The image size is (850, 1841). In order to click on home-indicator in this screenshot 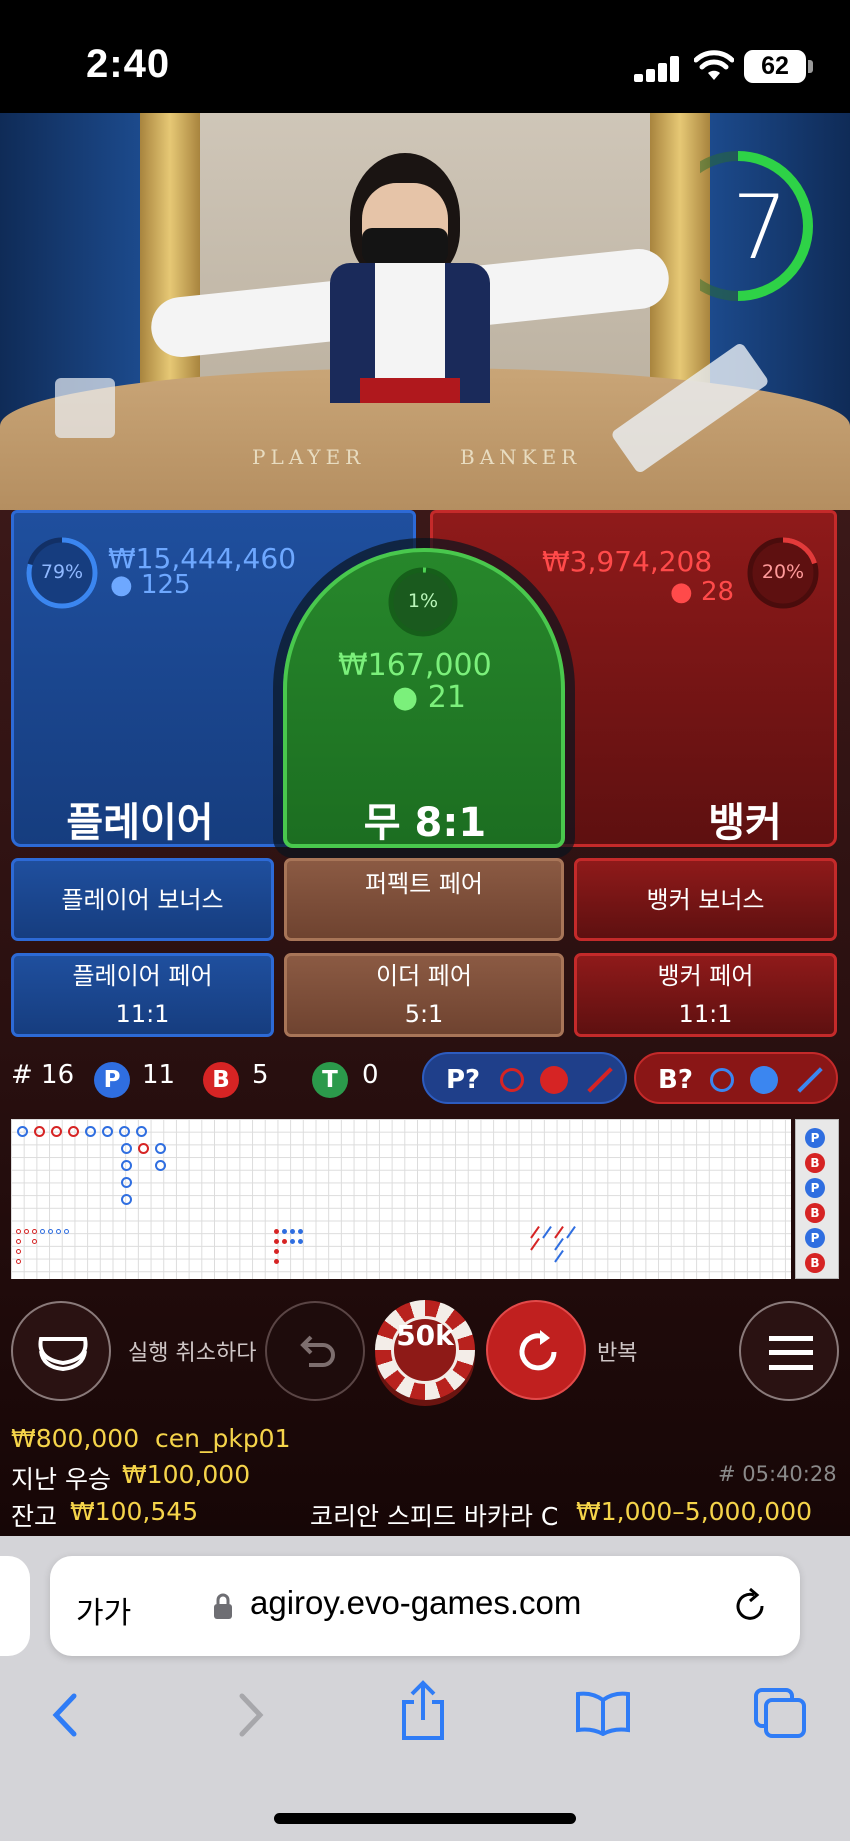, I will do `click(425, 1818)`.